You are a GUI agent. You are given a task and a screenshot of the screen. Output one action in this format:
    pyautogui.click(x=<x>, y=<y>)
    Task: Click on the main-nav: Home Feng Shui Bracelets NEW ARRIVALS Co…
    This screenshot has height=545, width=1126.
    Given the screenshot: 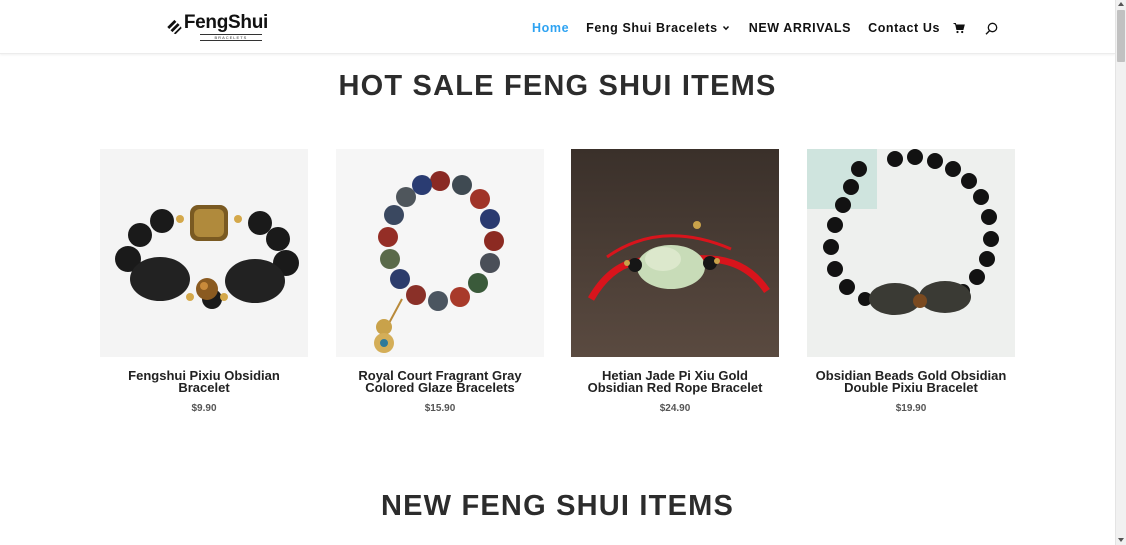 What is the action you would take?
    pyautogui.click(x=765, y=28)
    